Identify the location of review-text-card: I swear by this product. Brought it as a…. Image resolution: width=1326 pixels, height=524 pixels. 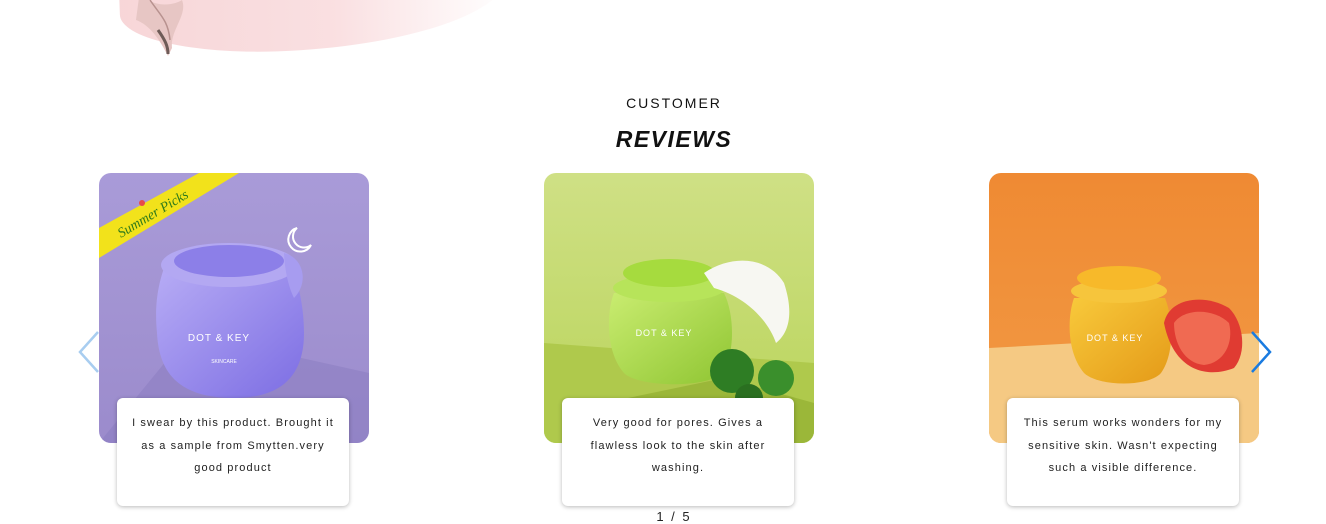
(233, 452).